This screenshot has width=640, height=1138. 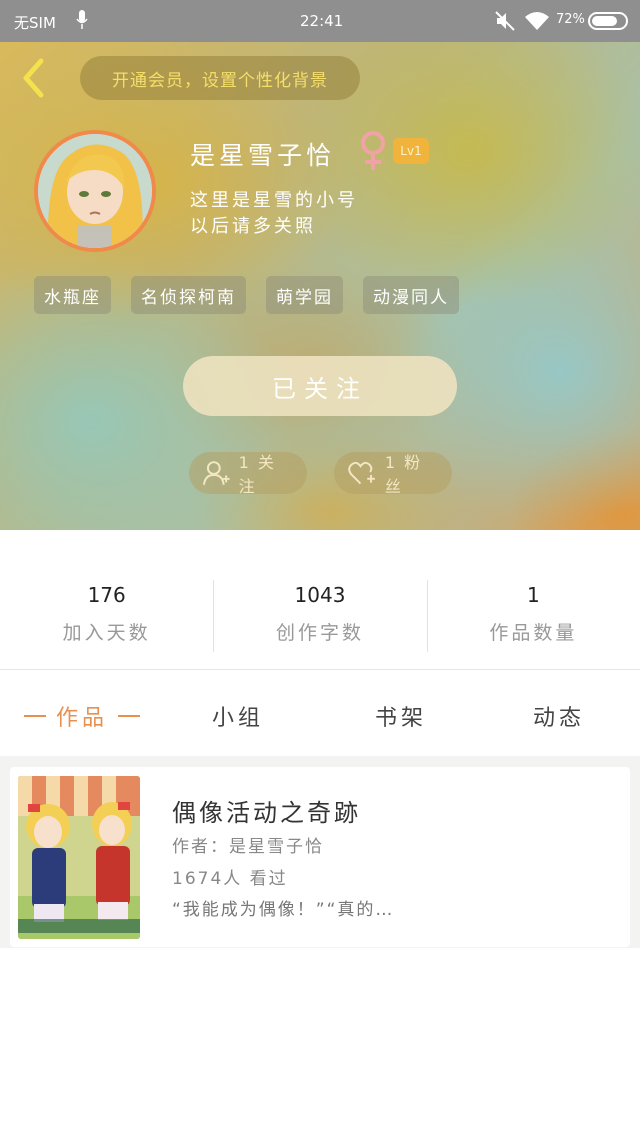 I want to click on tab-label: 小组, so click(x=238, y=718).